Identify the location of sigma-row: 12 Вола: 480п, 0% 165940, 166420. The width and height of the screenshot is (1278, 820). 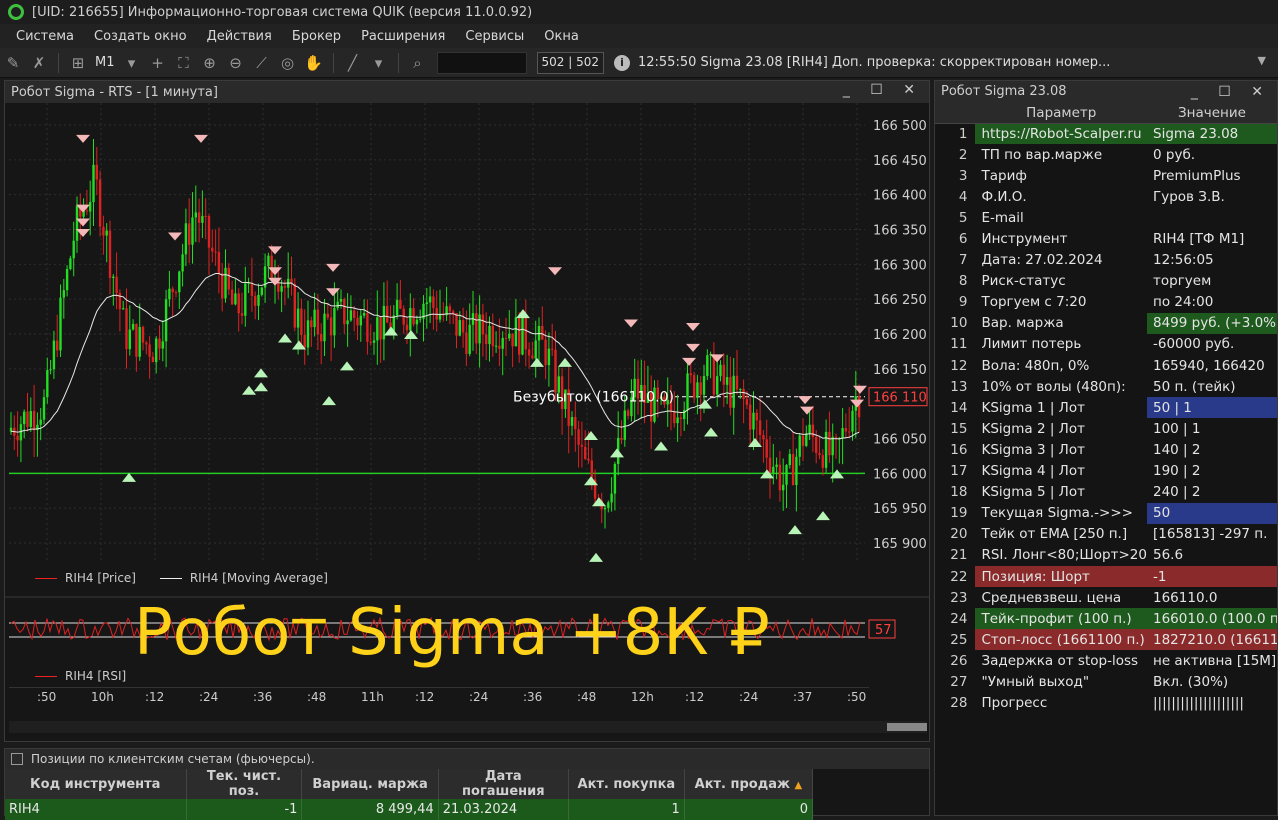
(1106, 365).